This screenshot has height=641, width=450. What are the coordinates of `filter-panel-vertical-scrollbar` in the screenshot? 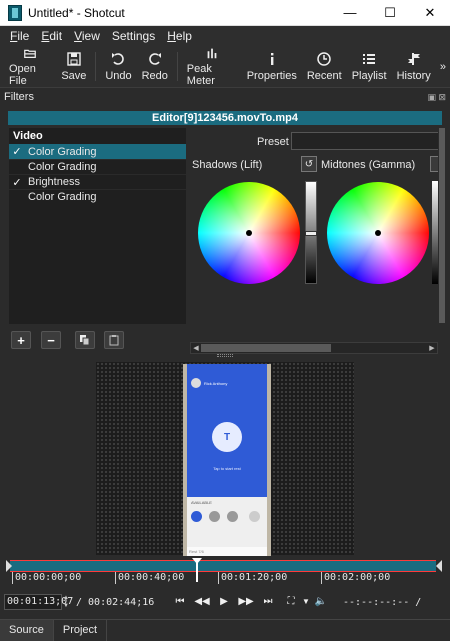 It's located at (442, 233).